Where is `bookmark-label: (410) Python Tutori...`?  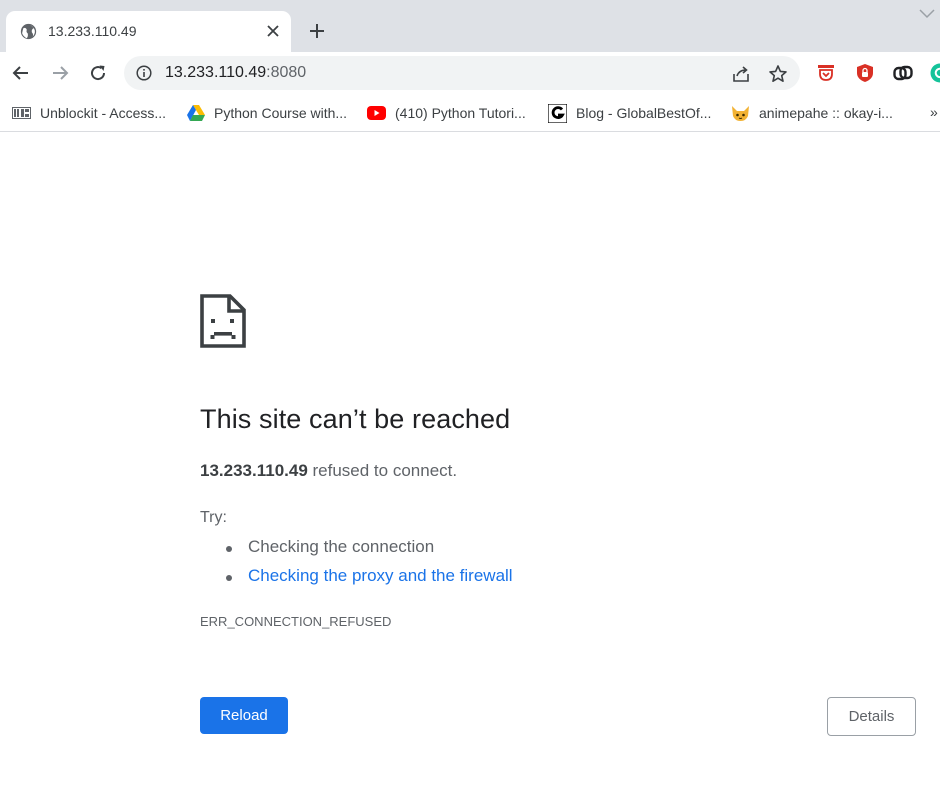 bookmark-label: (410) Python Tutori... is located at coordinates (460, 113).